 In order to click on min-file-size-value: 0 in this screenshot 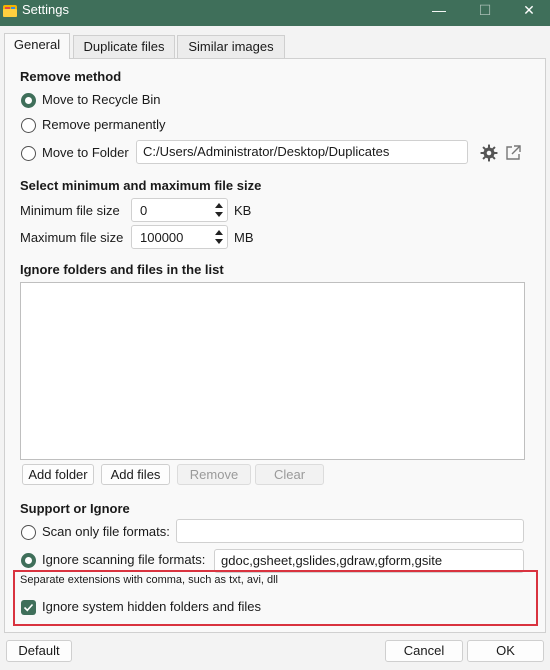, I will do `click(144, 210)`.